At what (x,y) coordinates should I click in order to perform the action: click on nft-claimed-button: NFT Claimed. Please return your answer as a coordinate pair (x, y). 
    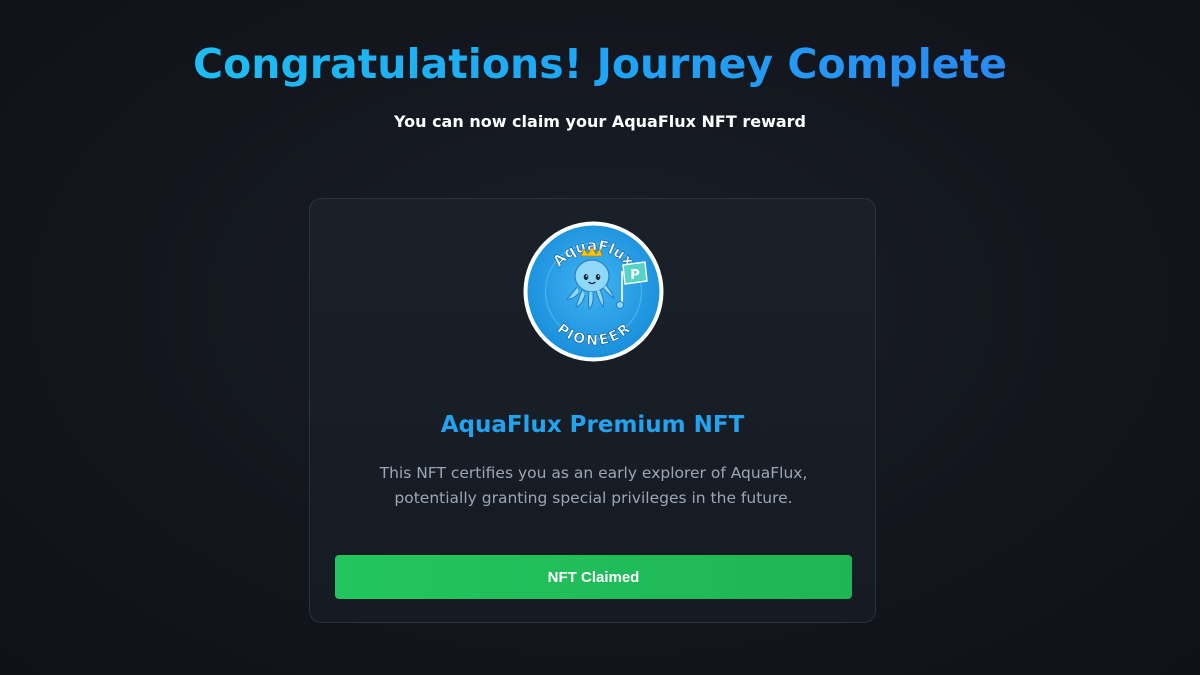
    Looking at the image, I should click on (593, 577).